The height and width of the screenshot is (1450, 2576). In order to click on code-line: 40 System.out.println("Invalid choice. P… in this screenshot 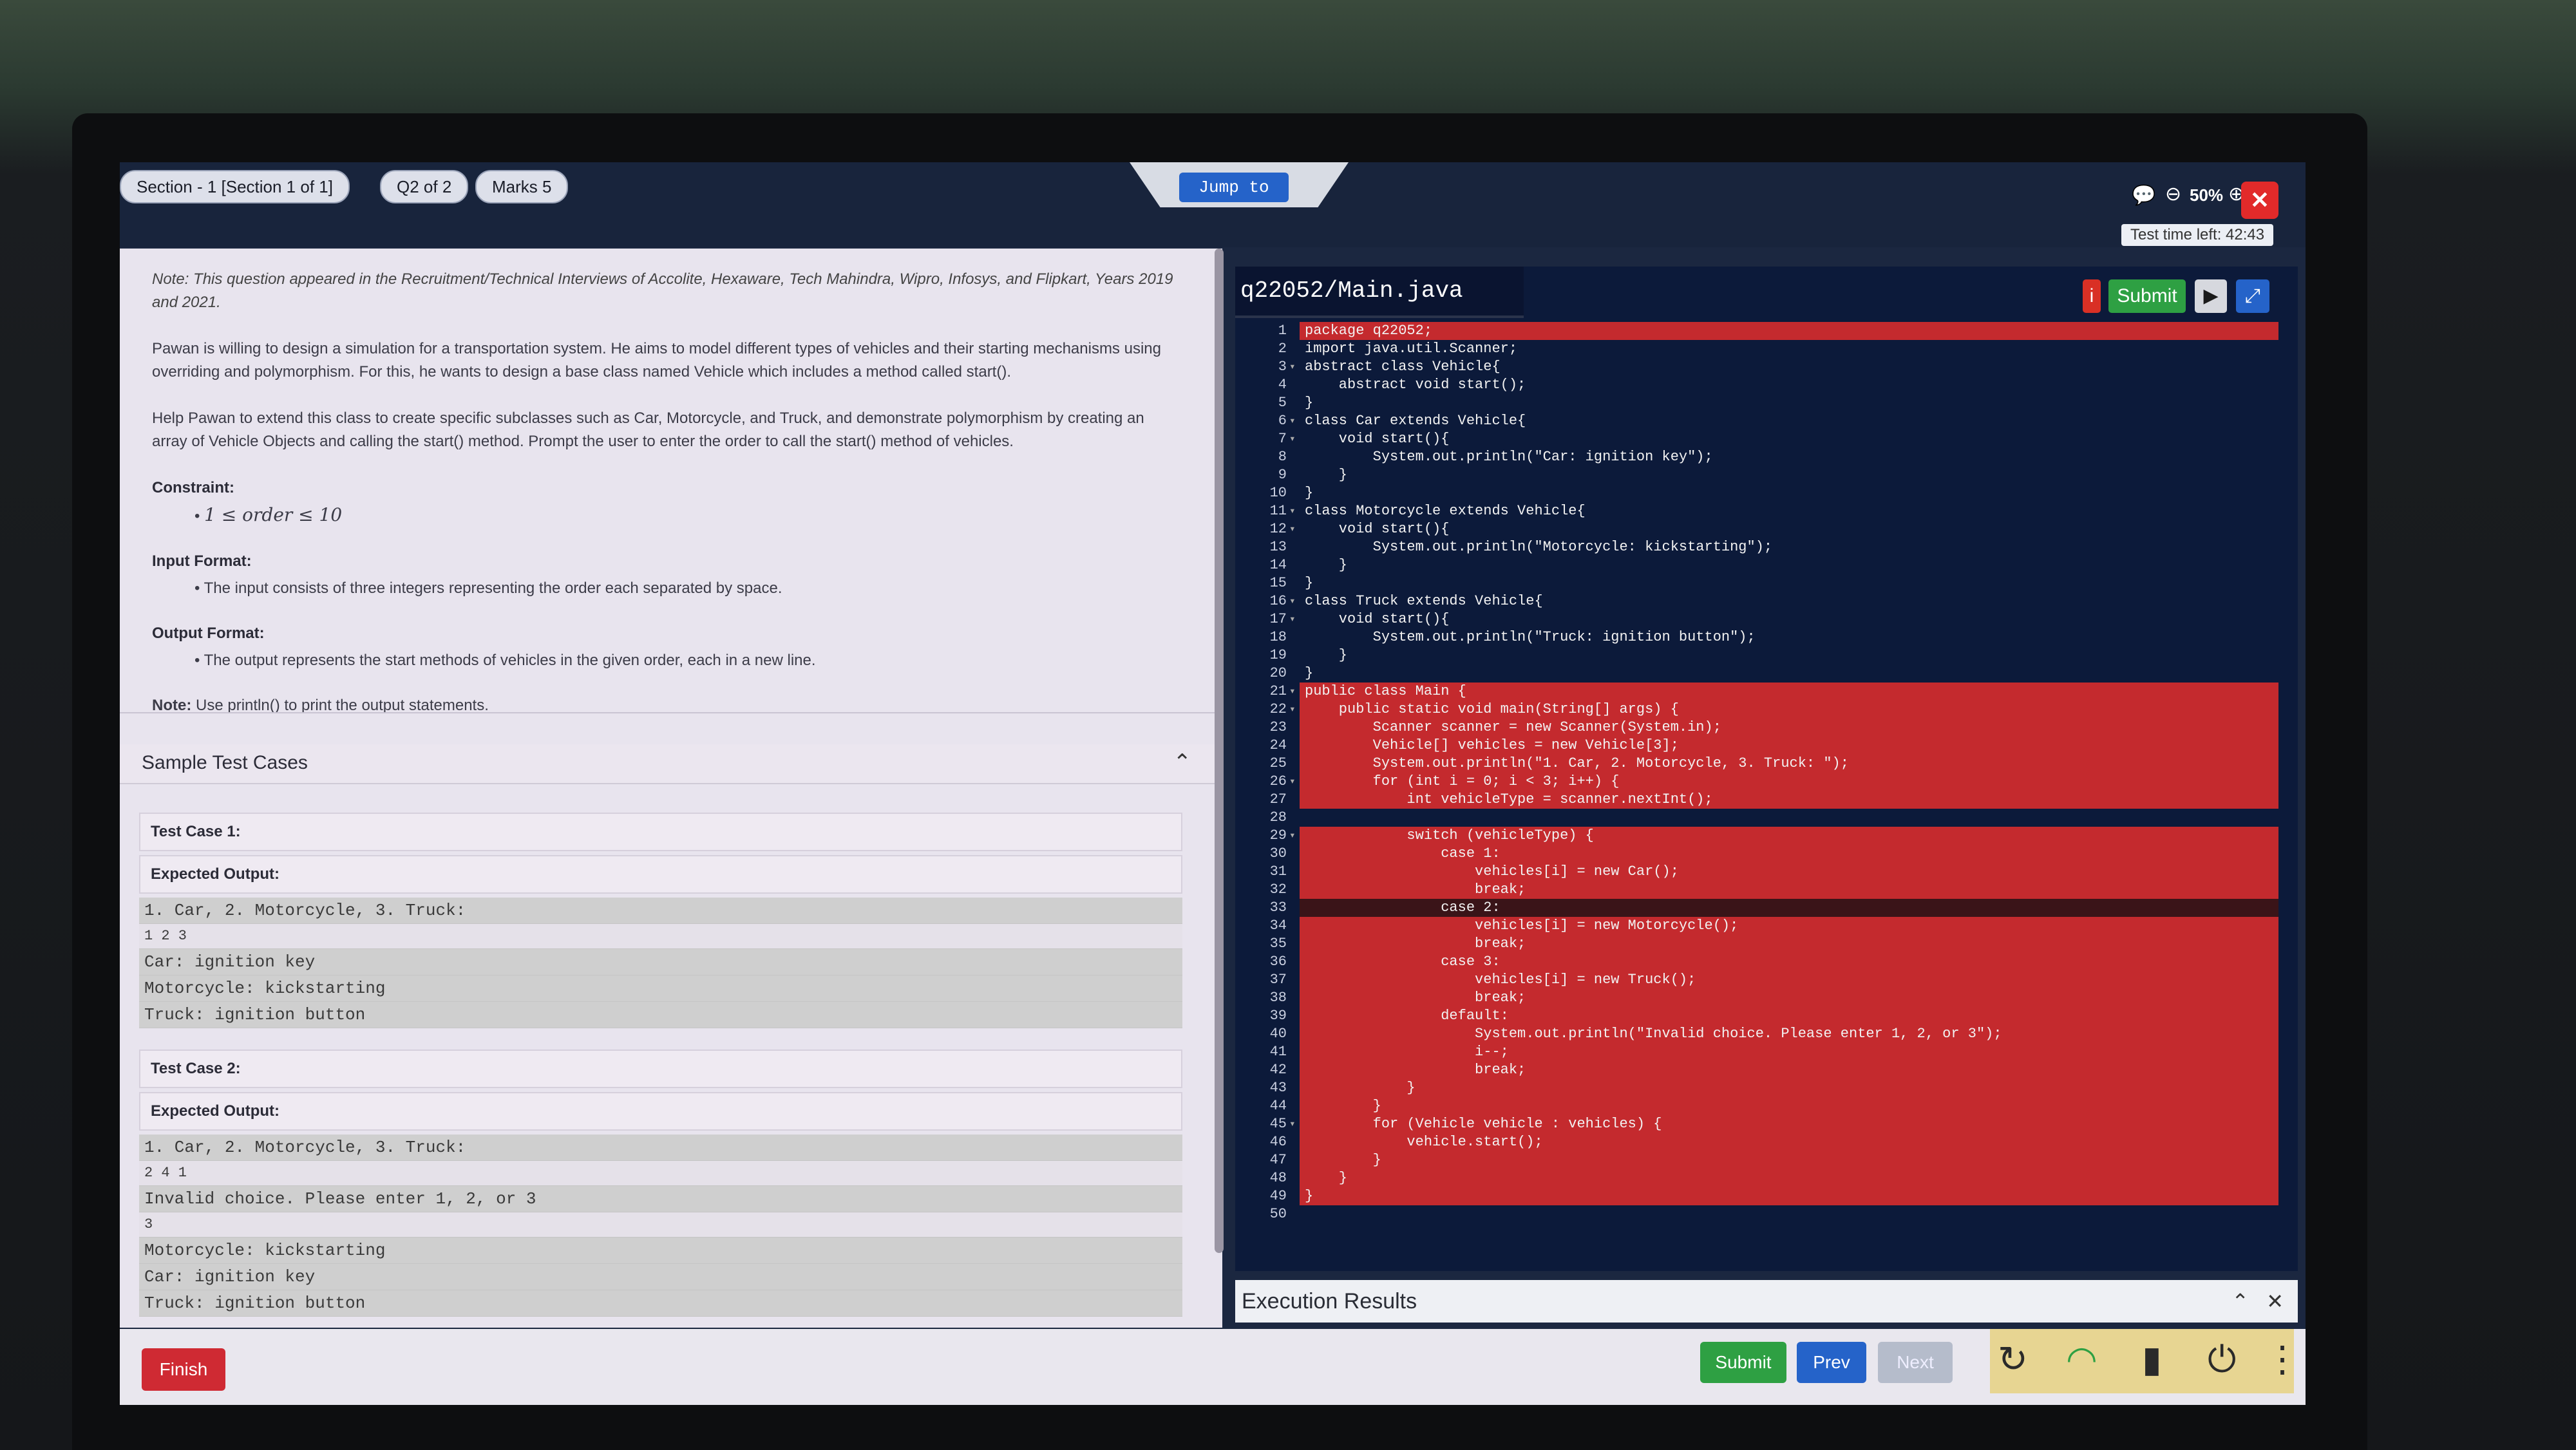, I will do `click(1756, 1034)`.